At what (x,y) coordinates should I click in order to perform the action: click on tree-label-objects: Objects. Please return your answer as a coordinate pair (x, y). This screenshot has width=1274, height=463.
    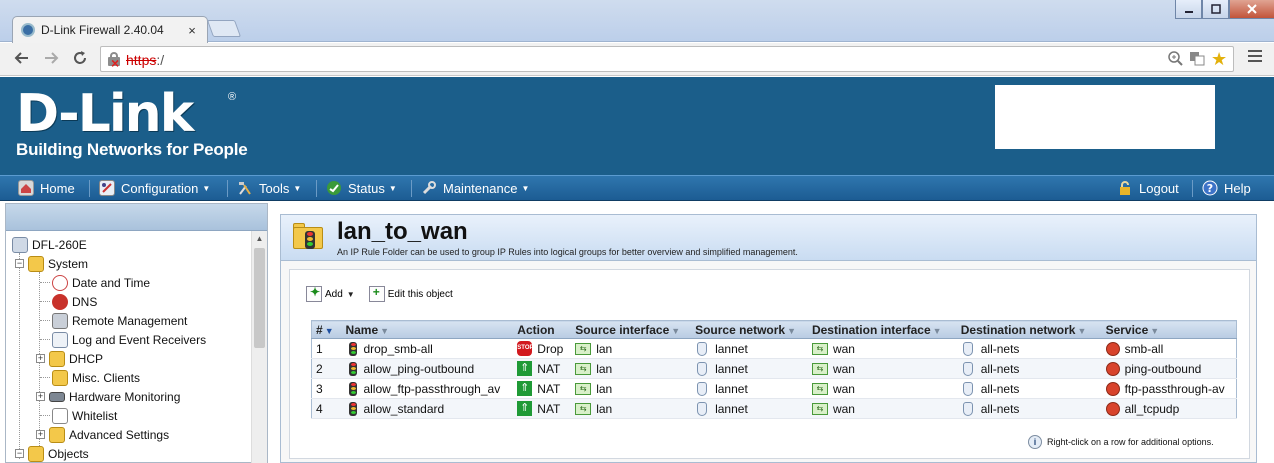
    Looking at the image, I should click on (68, 453).